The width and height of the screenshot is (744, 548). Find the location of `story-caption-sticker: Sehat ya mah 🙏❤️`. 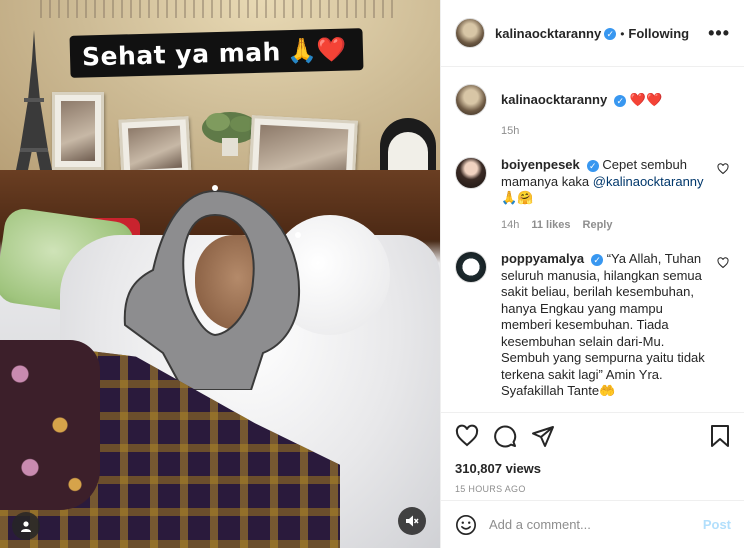

story-caption-sticker: Sehat ya mah 🙏❤️ is located at coordinates (216, 53).